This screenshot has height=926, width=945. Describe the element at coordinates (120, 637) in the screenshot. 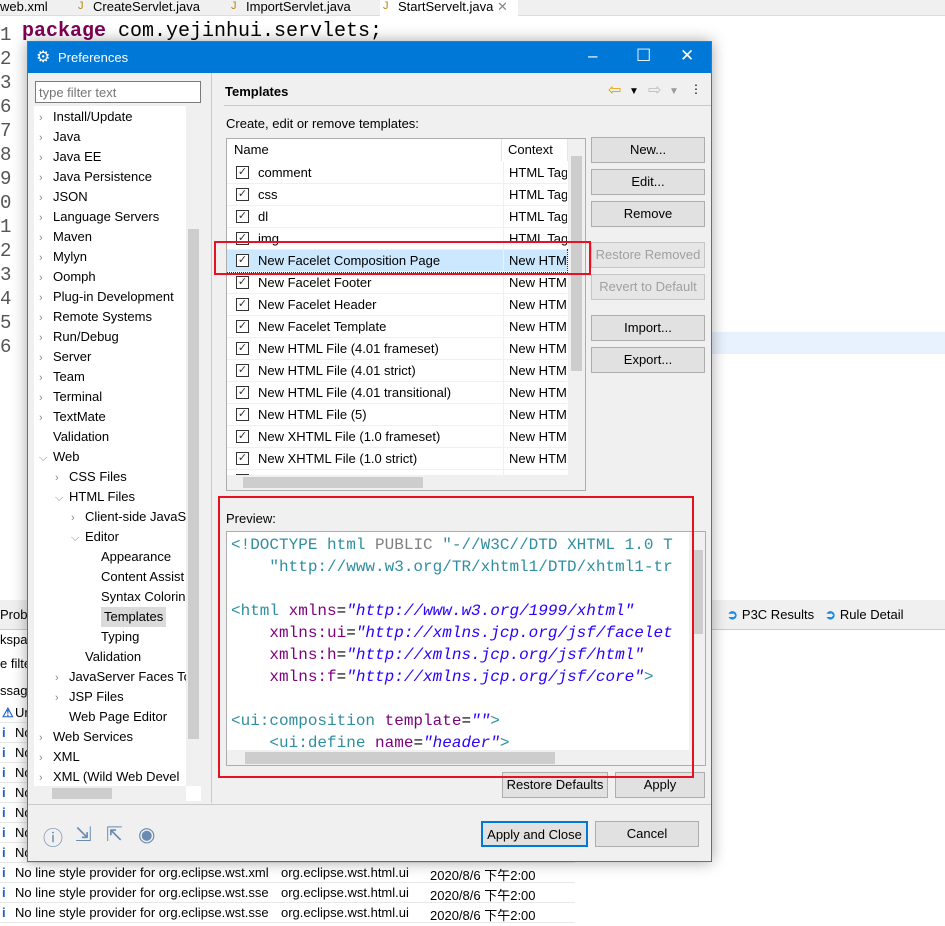

I see `tree-item: Typing` at that location.